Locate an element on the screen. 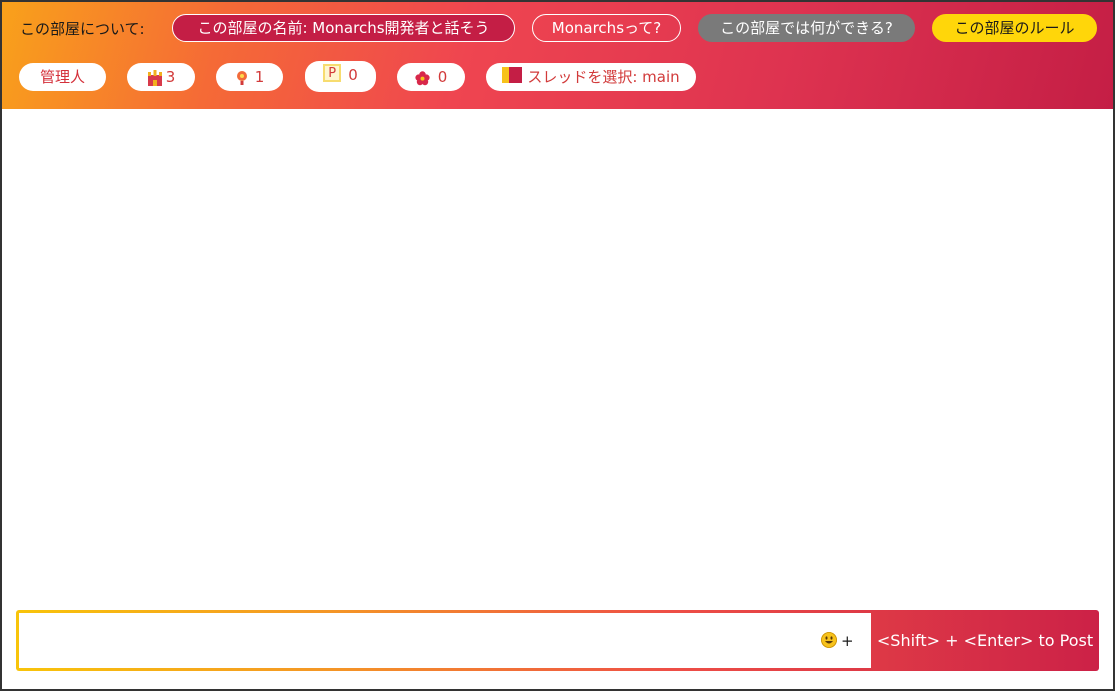  thread-select-button: スレッドを選択: main is located at coordinates (591, 77).